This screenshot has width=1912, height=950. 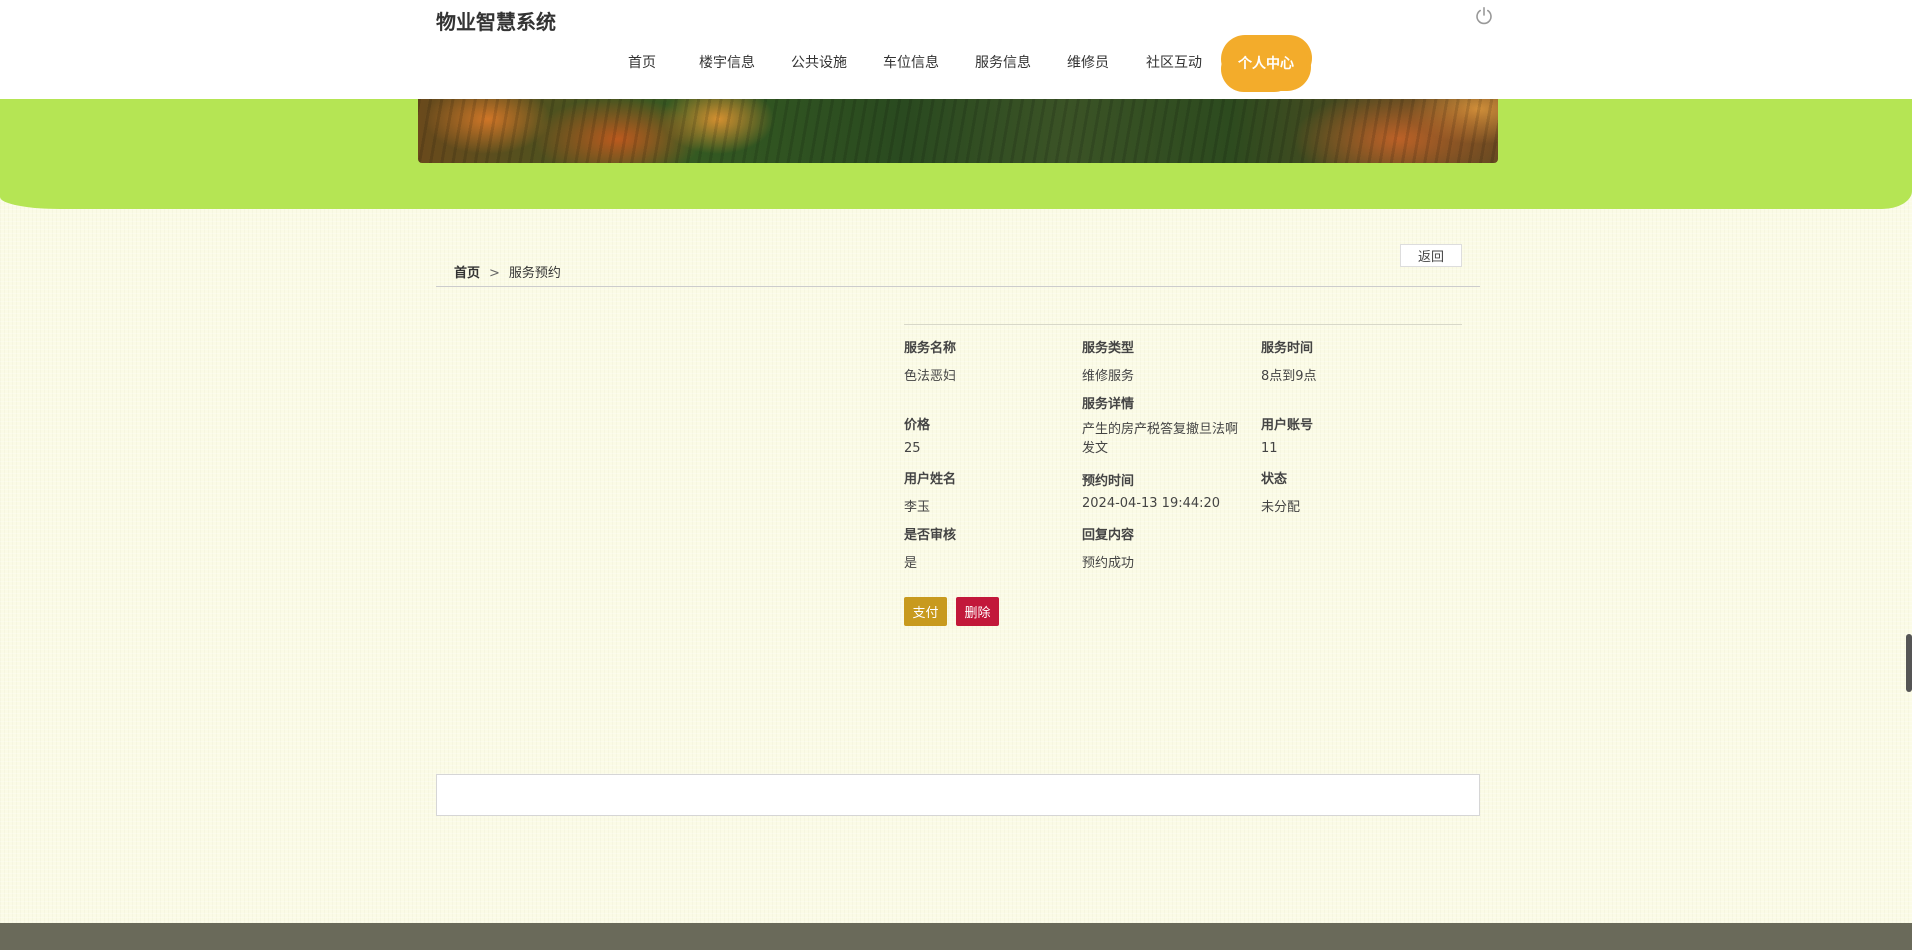 What do you see at coordinates (1108, 348) in the screenshot?
I see `service-type-label: 服务类型` at bounding box center [1108, 348].